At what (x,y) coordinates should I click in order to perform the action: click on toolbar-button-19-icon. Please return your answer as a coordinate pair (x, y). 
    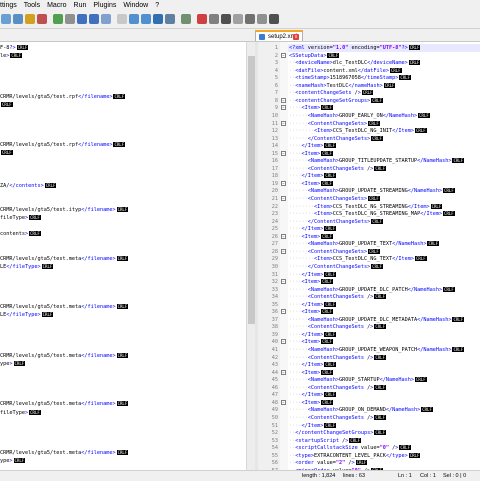
    Looking at the image, I should click on (250, 19).